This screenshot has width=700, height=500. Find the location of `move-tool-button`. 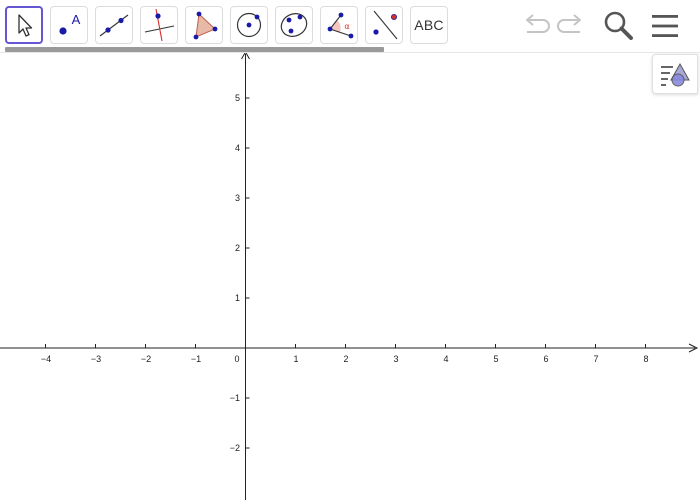

move-tool-button is located at coordinates (24, 25).